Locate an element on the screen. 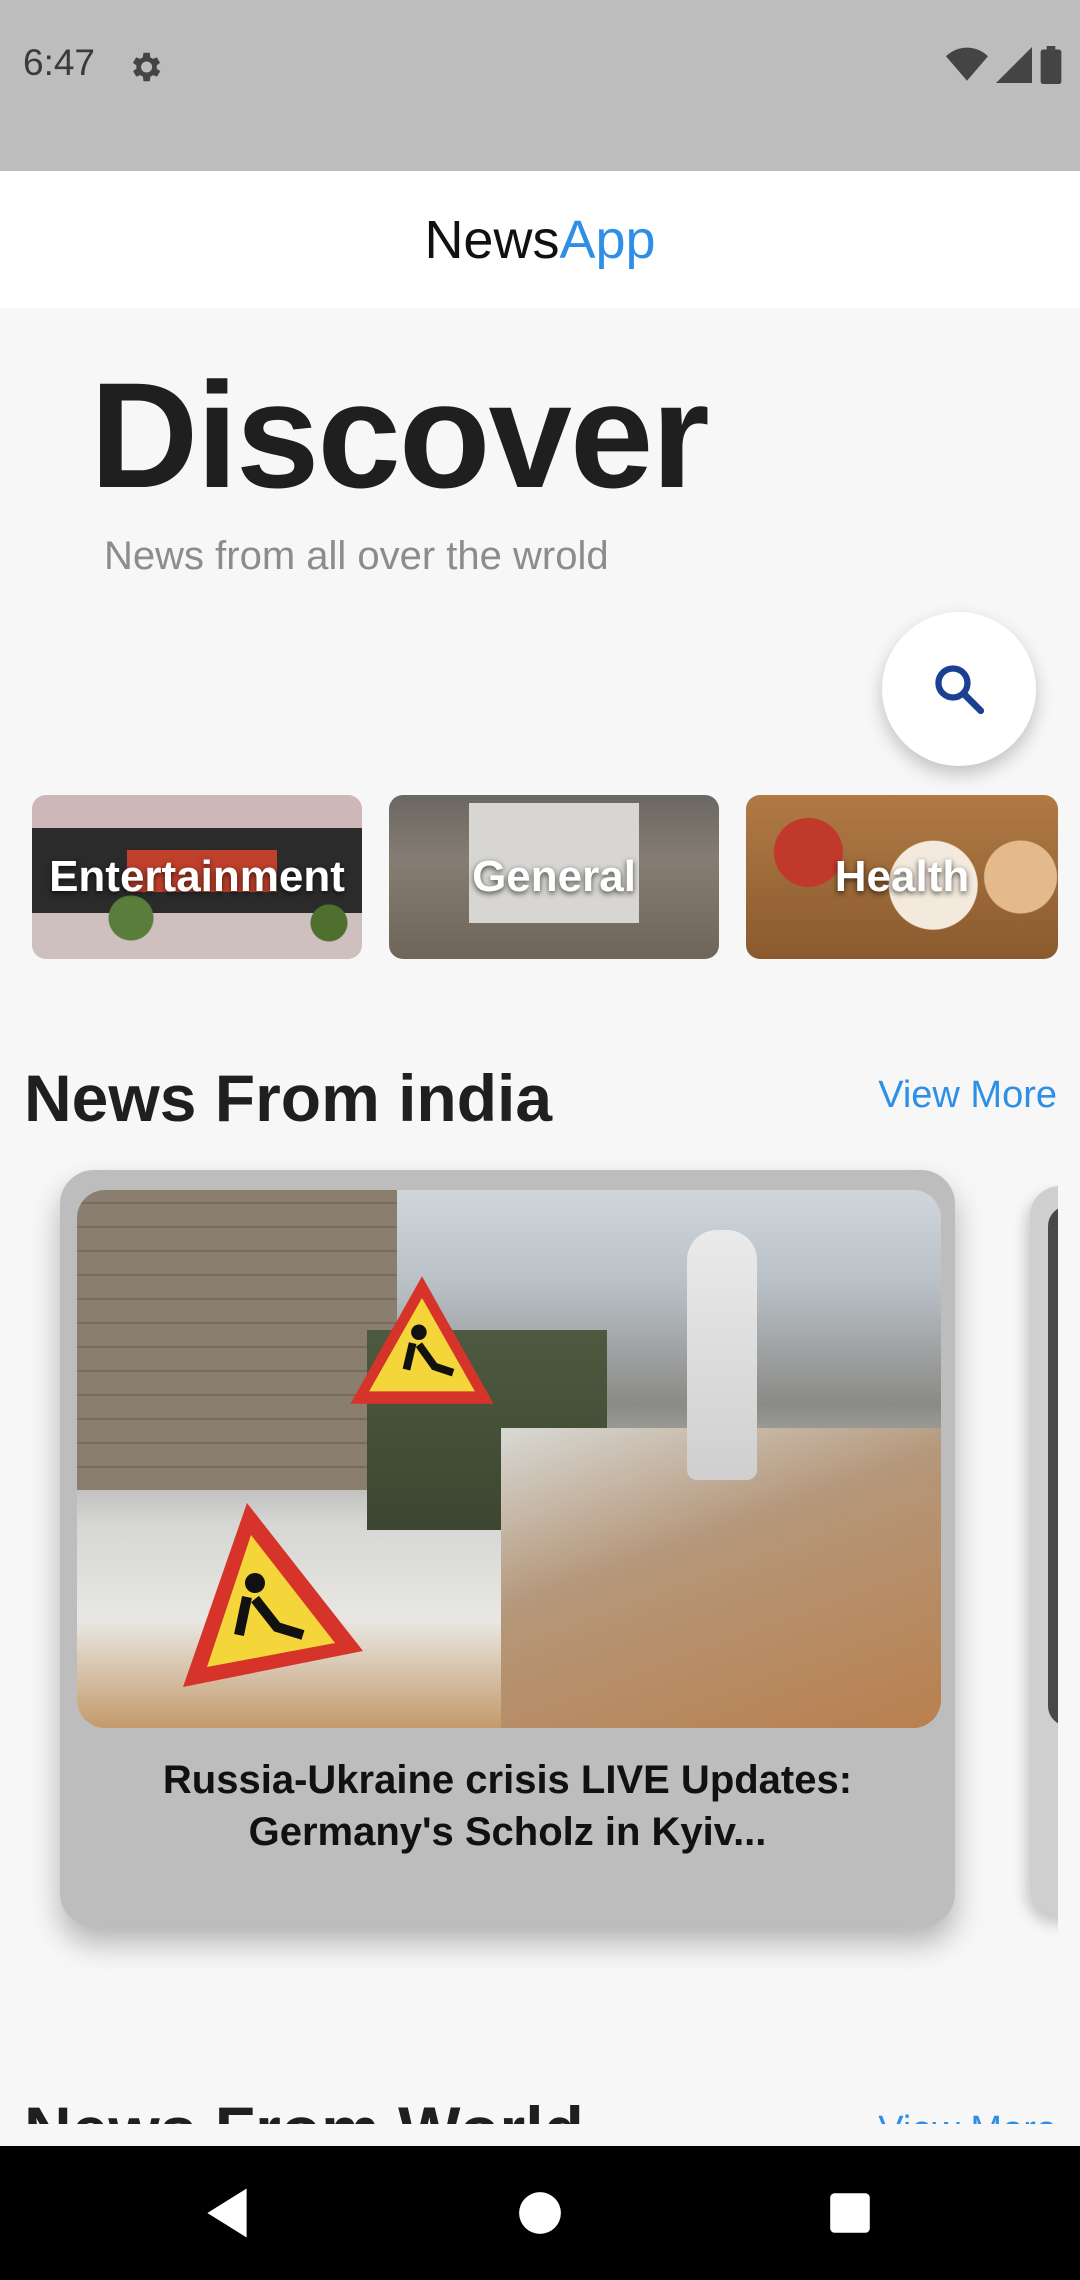 This screenshot has height=2280, width=1080. status-icons is located at coordinates (1004, 65).